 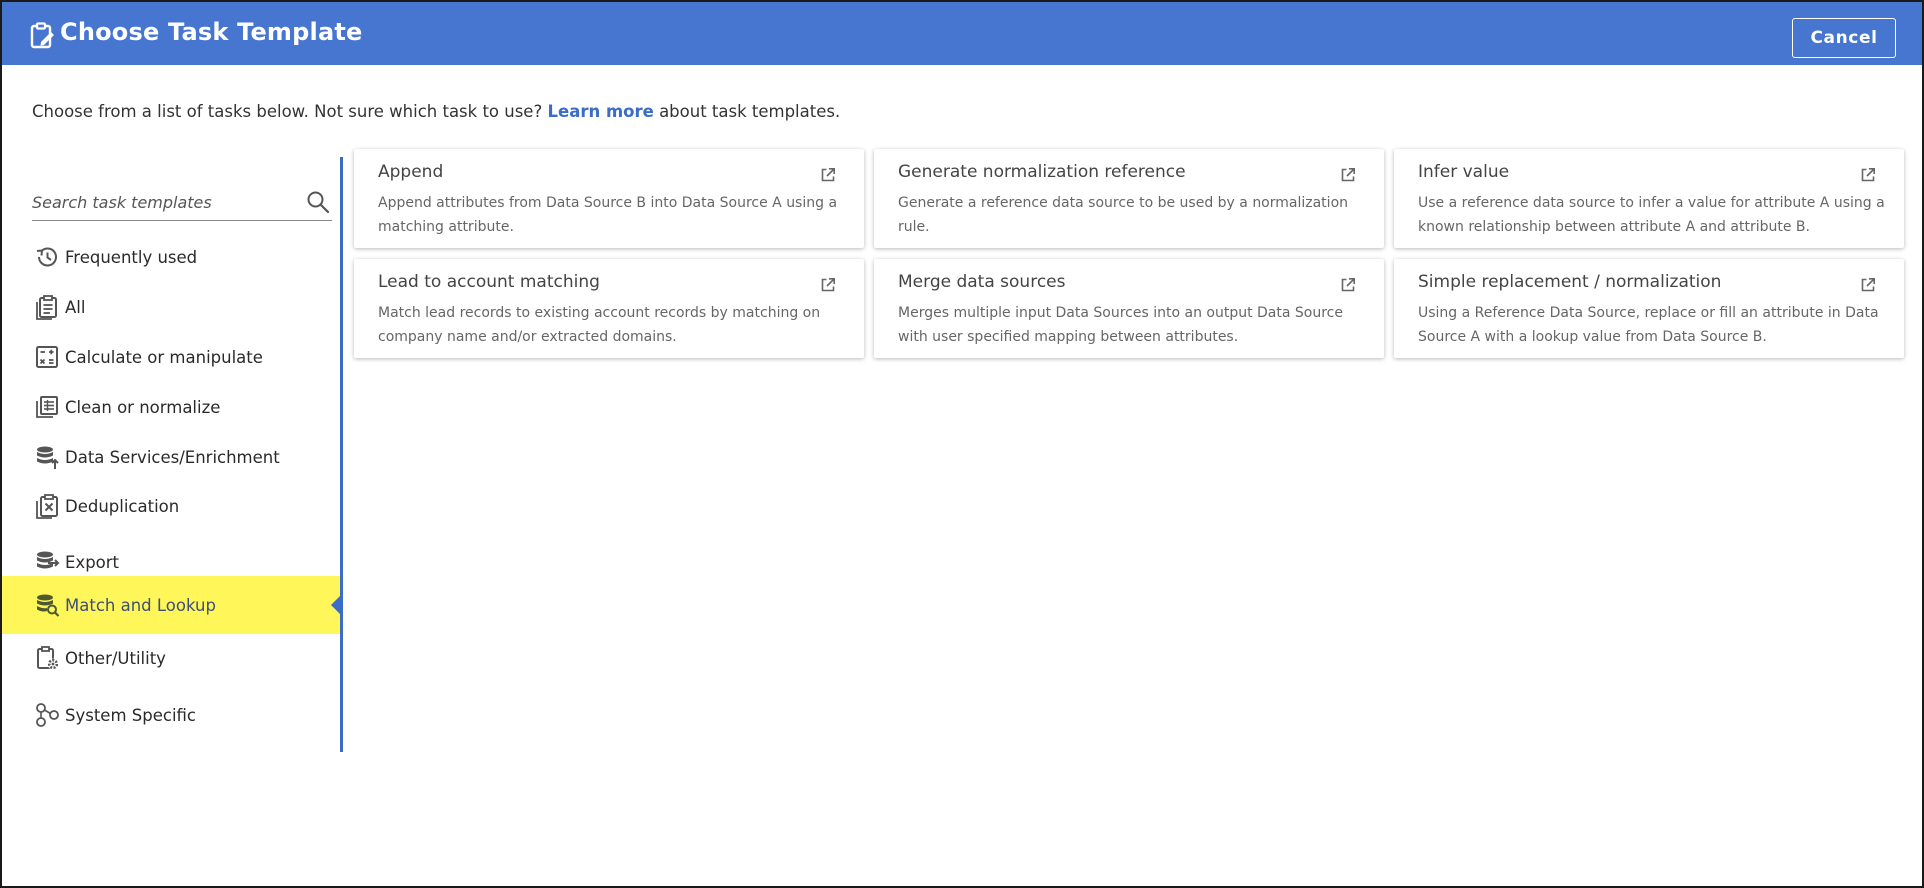 I want to click on clipboard-gear-icon, so click(x=48, y=658).